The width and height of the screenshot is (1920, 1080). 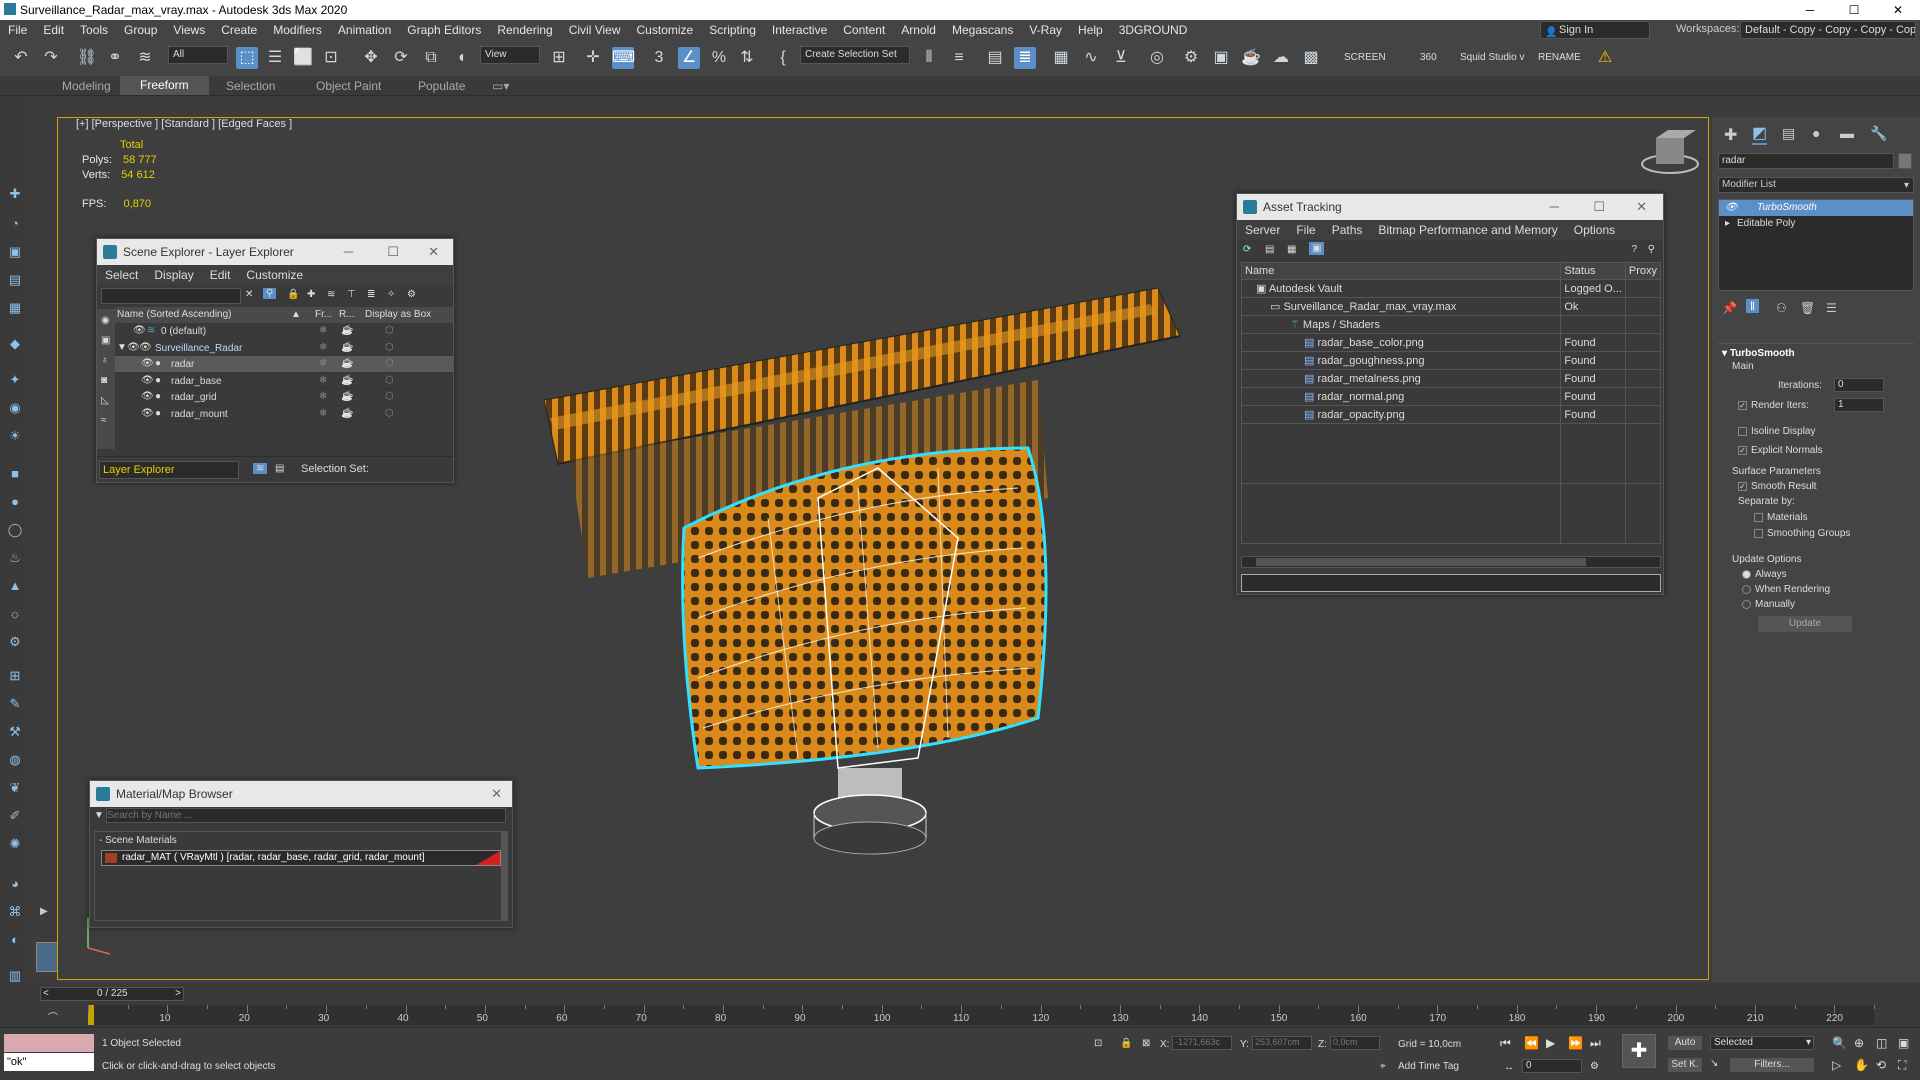 What do you see at coordinates (1191, 58) in the screenshot?
I see `render-setup-icon: ⚙` at bounding box center [1191, 58].